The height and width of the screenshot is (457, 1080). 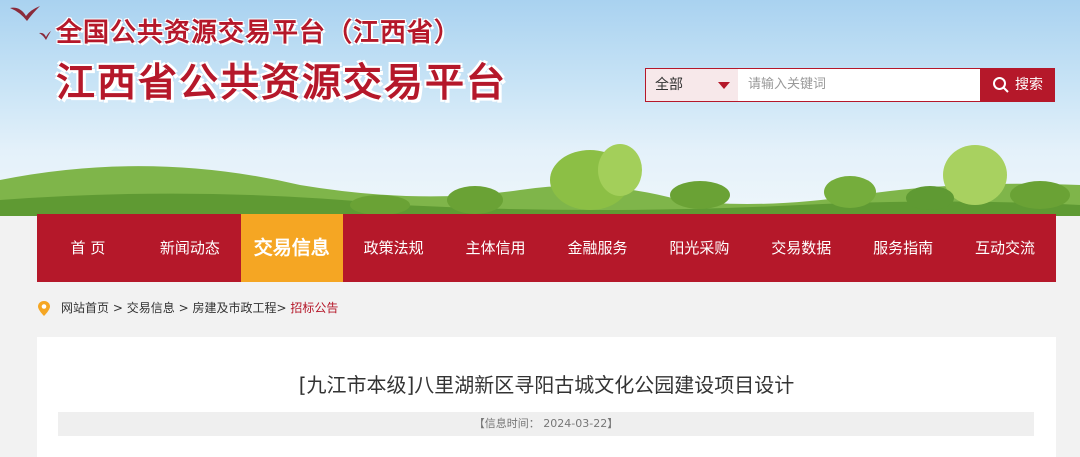 I want to click on nav-item-news: 新闻动态, so click(x=190, y=248).